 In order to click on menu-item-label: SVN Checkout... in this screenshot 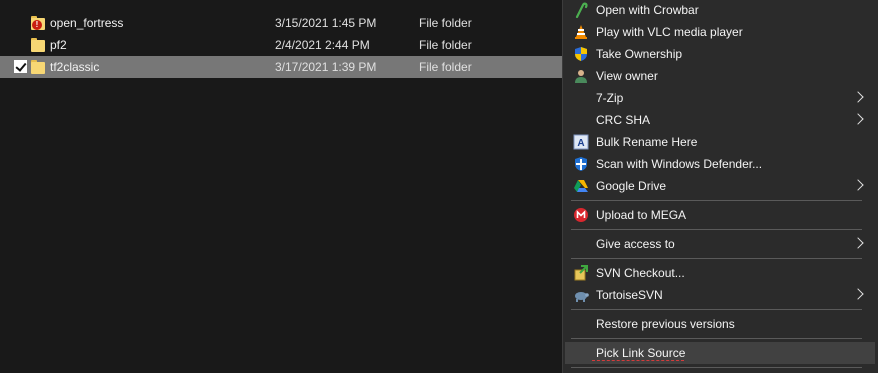, I will do `click(640, 273)`.